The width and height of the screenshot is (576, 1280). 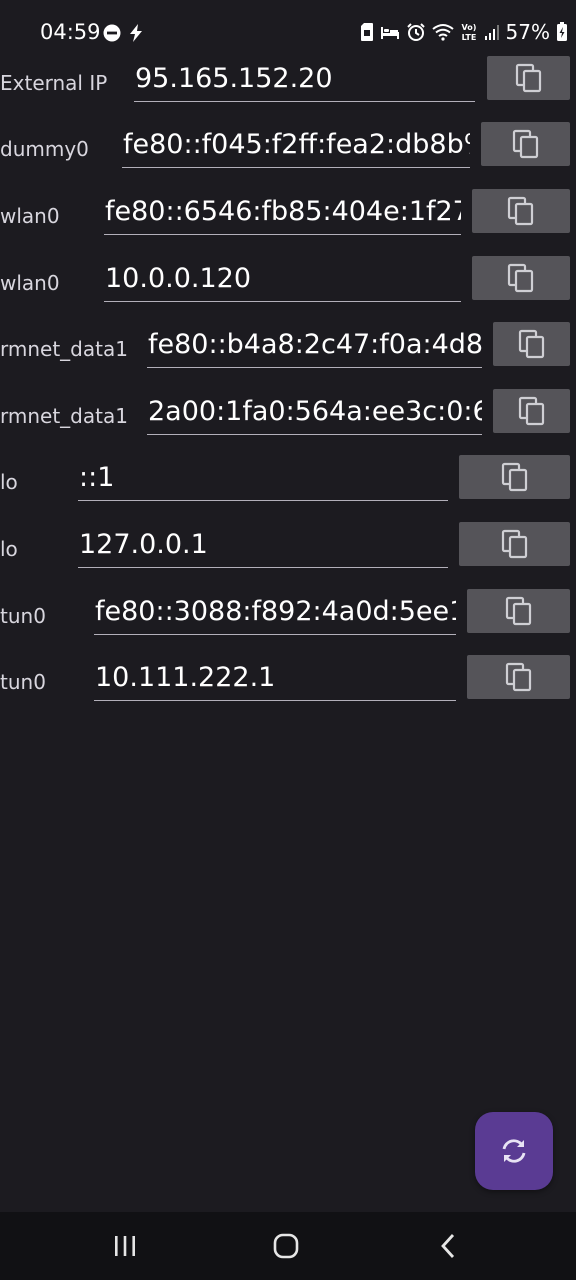 I want to click on list-item: rmnet_data1 2a00:1fa0:564a:ee3c:0:6d:e, so click(x=288, y=422).